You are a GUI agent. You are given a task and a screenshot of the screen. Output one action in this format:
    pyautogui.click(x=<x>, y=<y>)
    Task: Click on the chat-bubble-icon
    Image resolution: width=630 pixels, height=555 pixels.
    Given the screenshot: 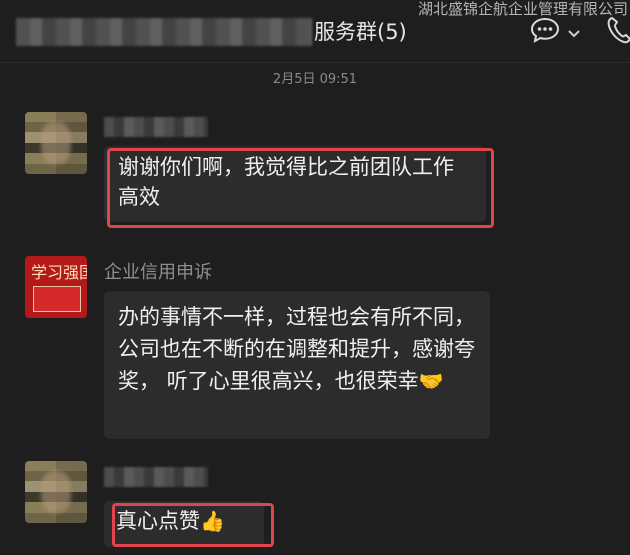 What is the action you would take?
    pyautogui.click(x=545, y=32)
    